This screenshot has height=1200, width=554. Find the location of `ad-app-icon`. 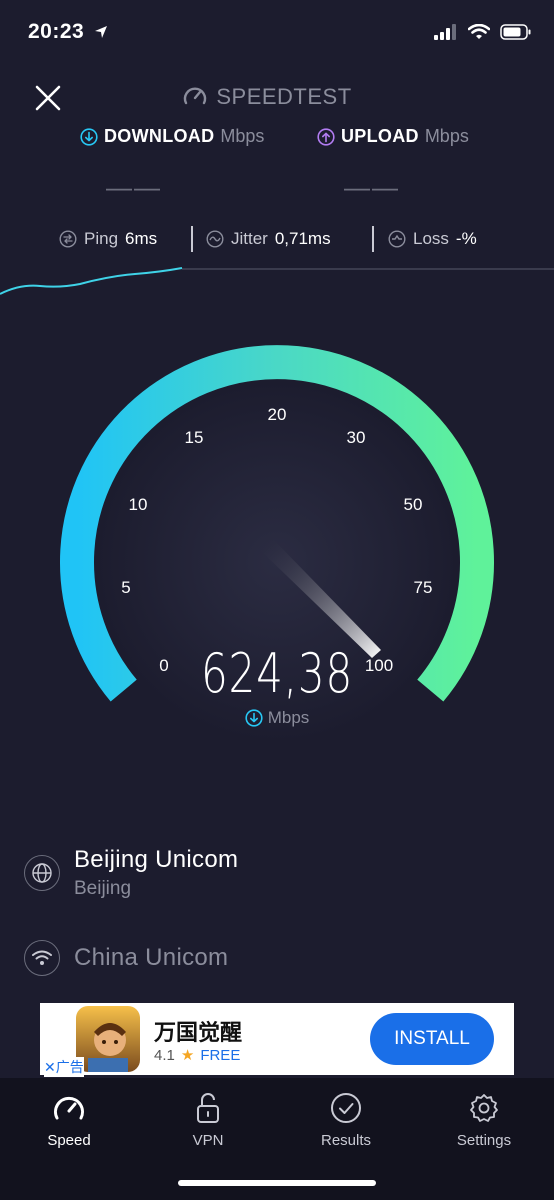

ad-app-icon is located at coordinates (108, 1039).